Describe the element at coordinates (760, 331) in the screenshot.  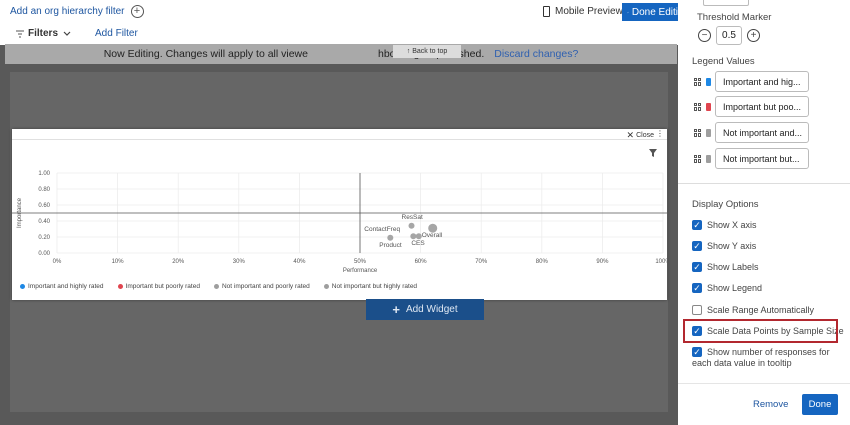
I see `highlight-annotation` at that location.